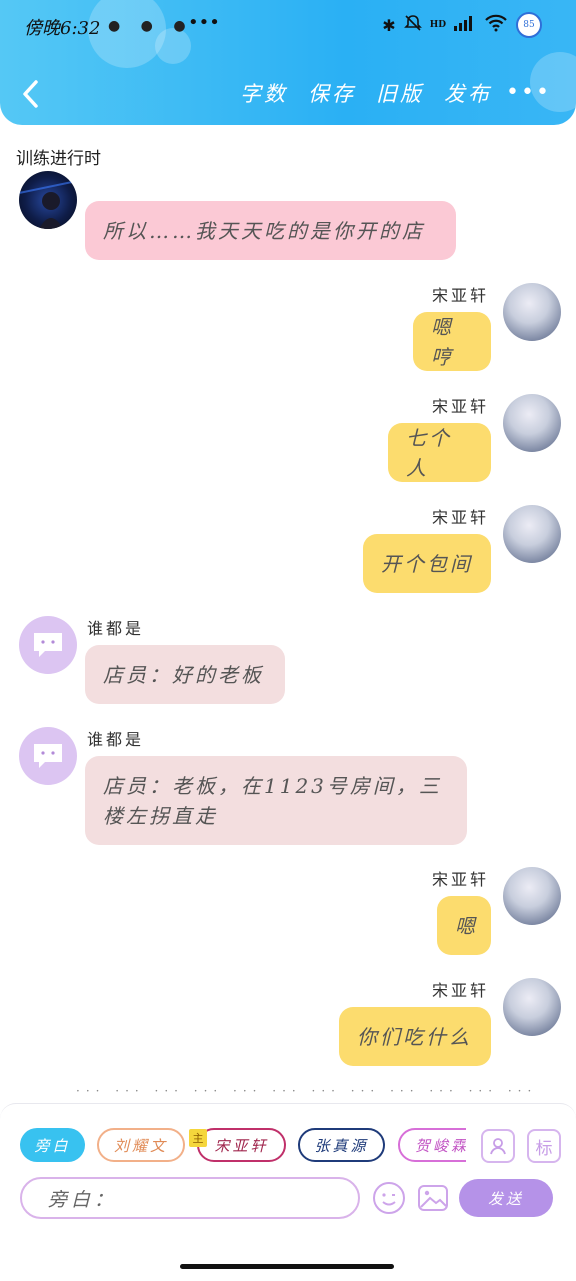  I want to click on message-bubble: 开个包间, so click(427, 563).